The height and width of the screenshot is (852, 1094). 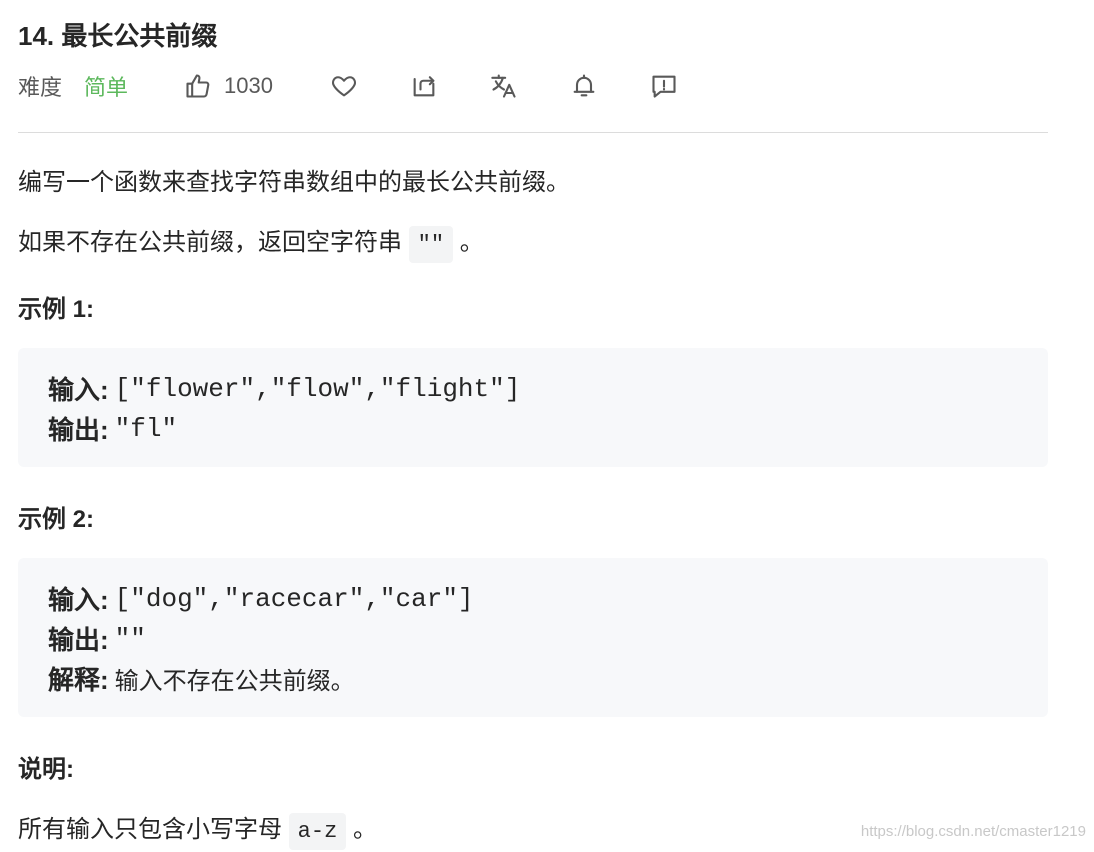 I want to click on problem-title: 14. 最长公共前缀, so click(x=118, y=36).